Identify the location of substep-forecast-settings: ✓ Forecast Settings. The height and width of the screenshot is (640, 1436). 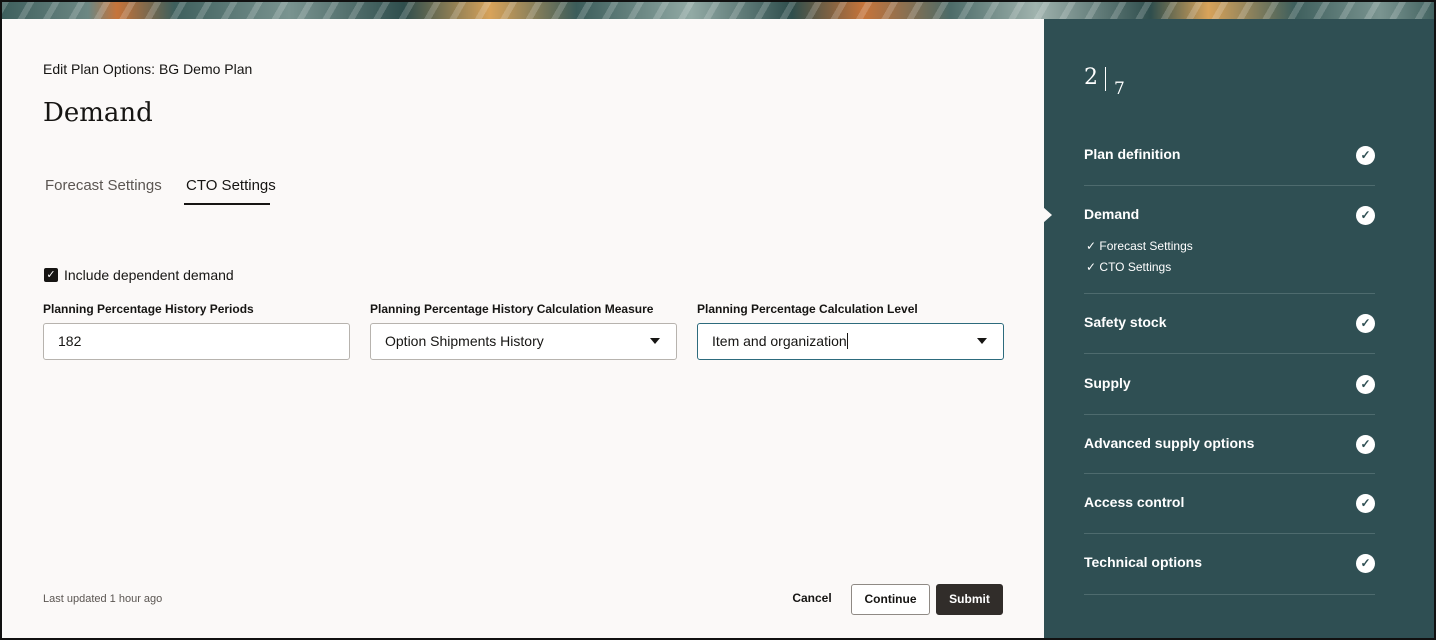
(1139, 246).